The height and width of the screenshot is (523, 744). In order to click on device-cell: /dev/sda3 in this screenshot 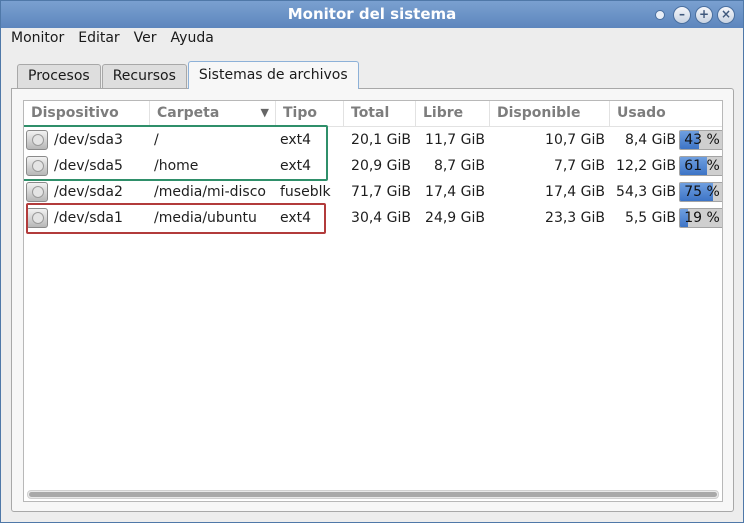, I will do `click(88, 140)`.